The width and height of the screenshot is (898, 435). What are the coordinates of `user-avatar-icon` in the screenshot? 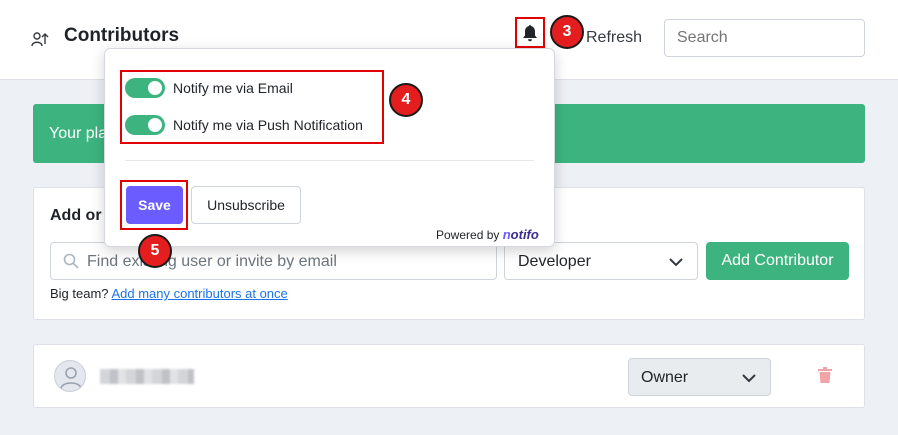 It's located at (70, 376).